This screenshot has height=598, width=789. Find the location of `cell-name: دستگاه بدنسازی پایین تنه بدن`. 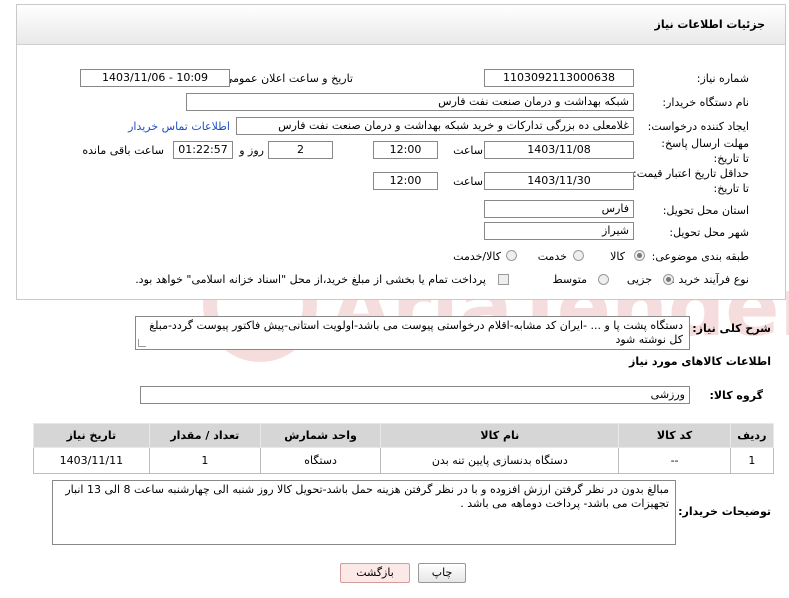

cell-name: دستگاه بدنسازی پایین تنه بدن is located at coordinates (500, 460).